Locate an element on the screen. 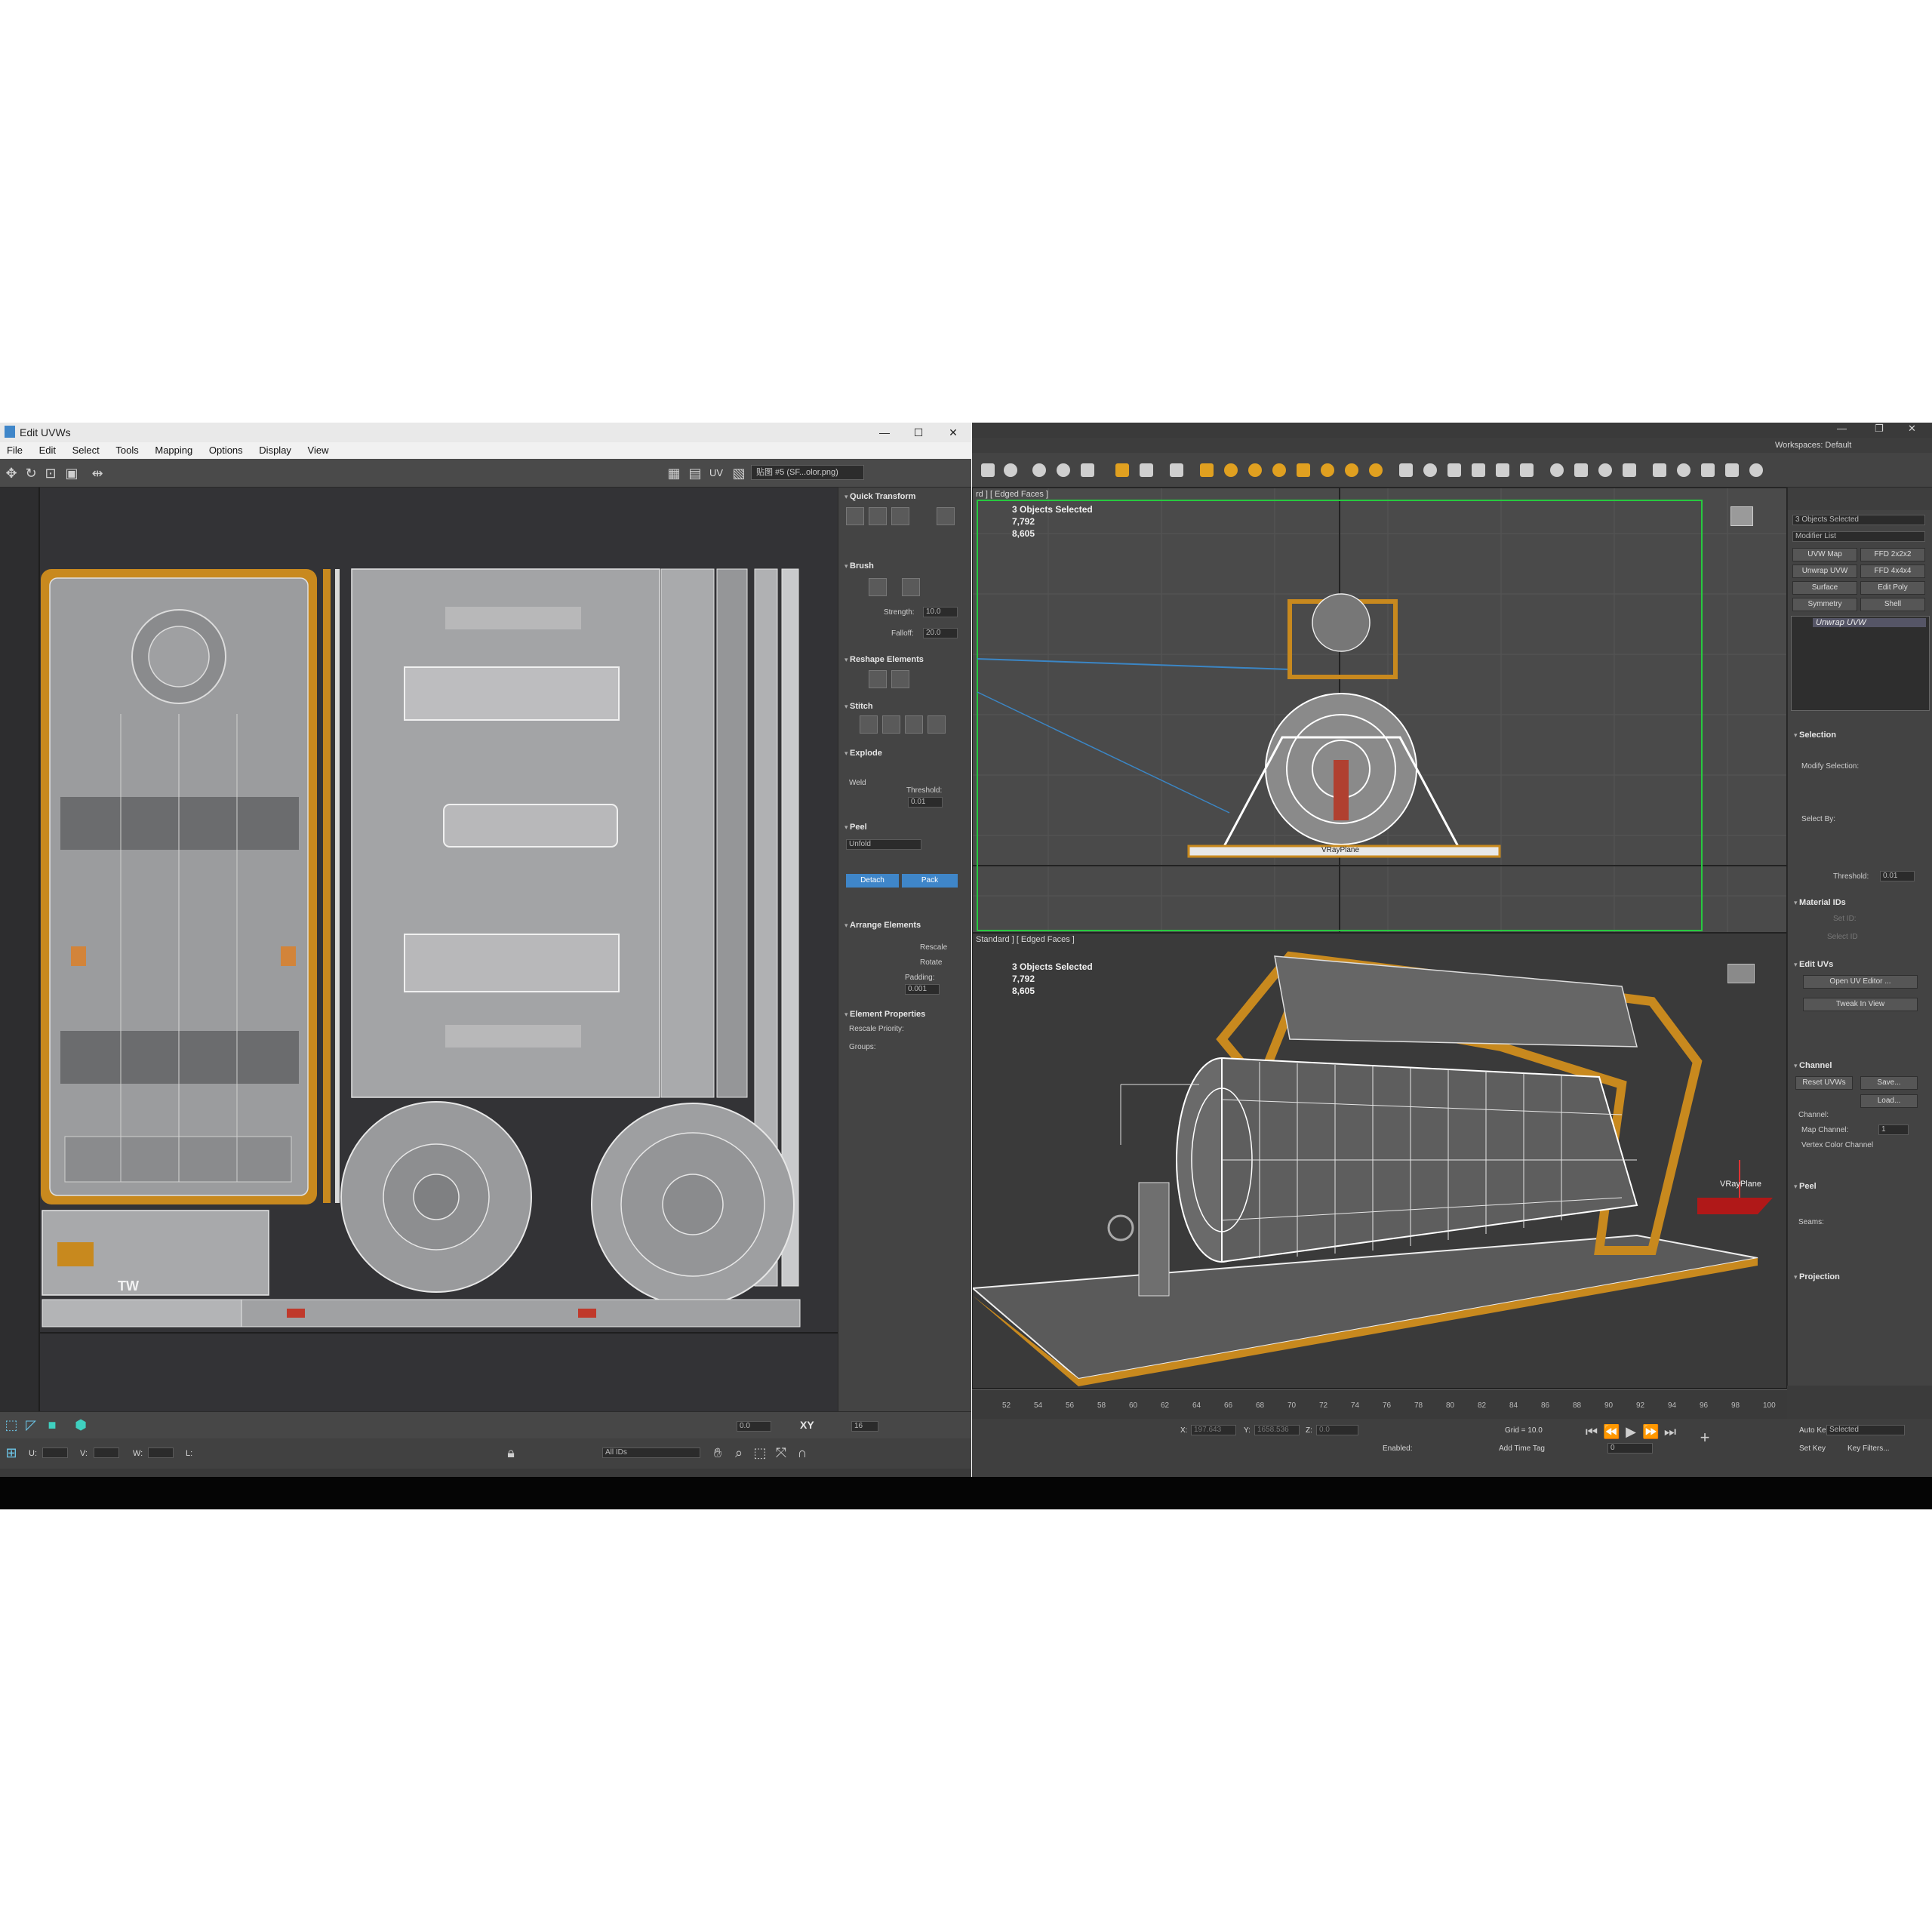 This screenshot has width=1932, height=1932. relax-brush-icon is located at coordinates (911, 587).